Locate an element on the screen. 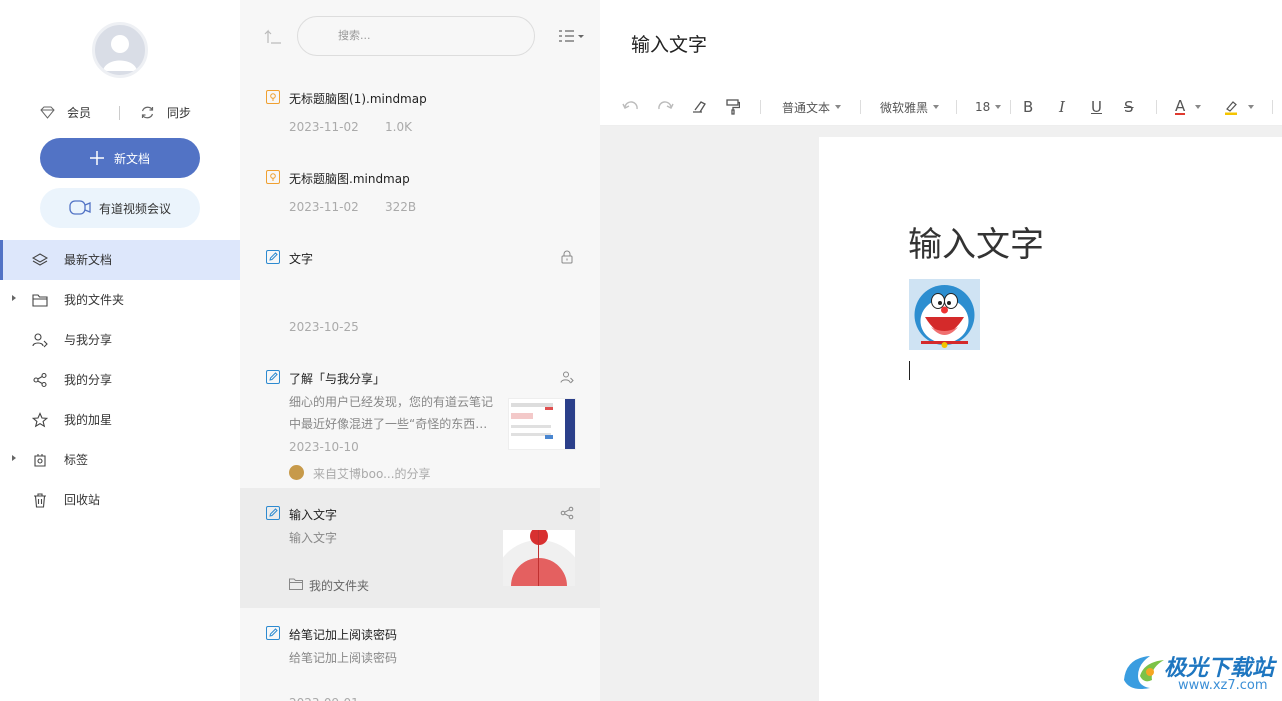  video-meeting-label: 有道视频会议 is located at coordinates (134, 208).